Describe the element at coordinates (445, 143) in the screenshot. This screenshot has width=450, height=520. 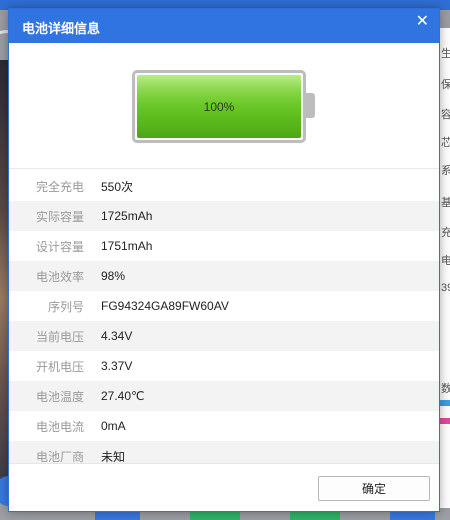
I see `background-text: 芯` at that location.